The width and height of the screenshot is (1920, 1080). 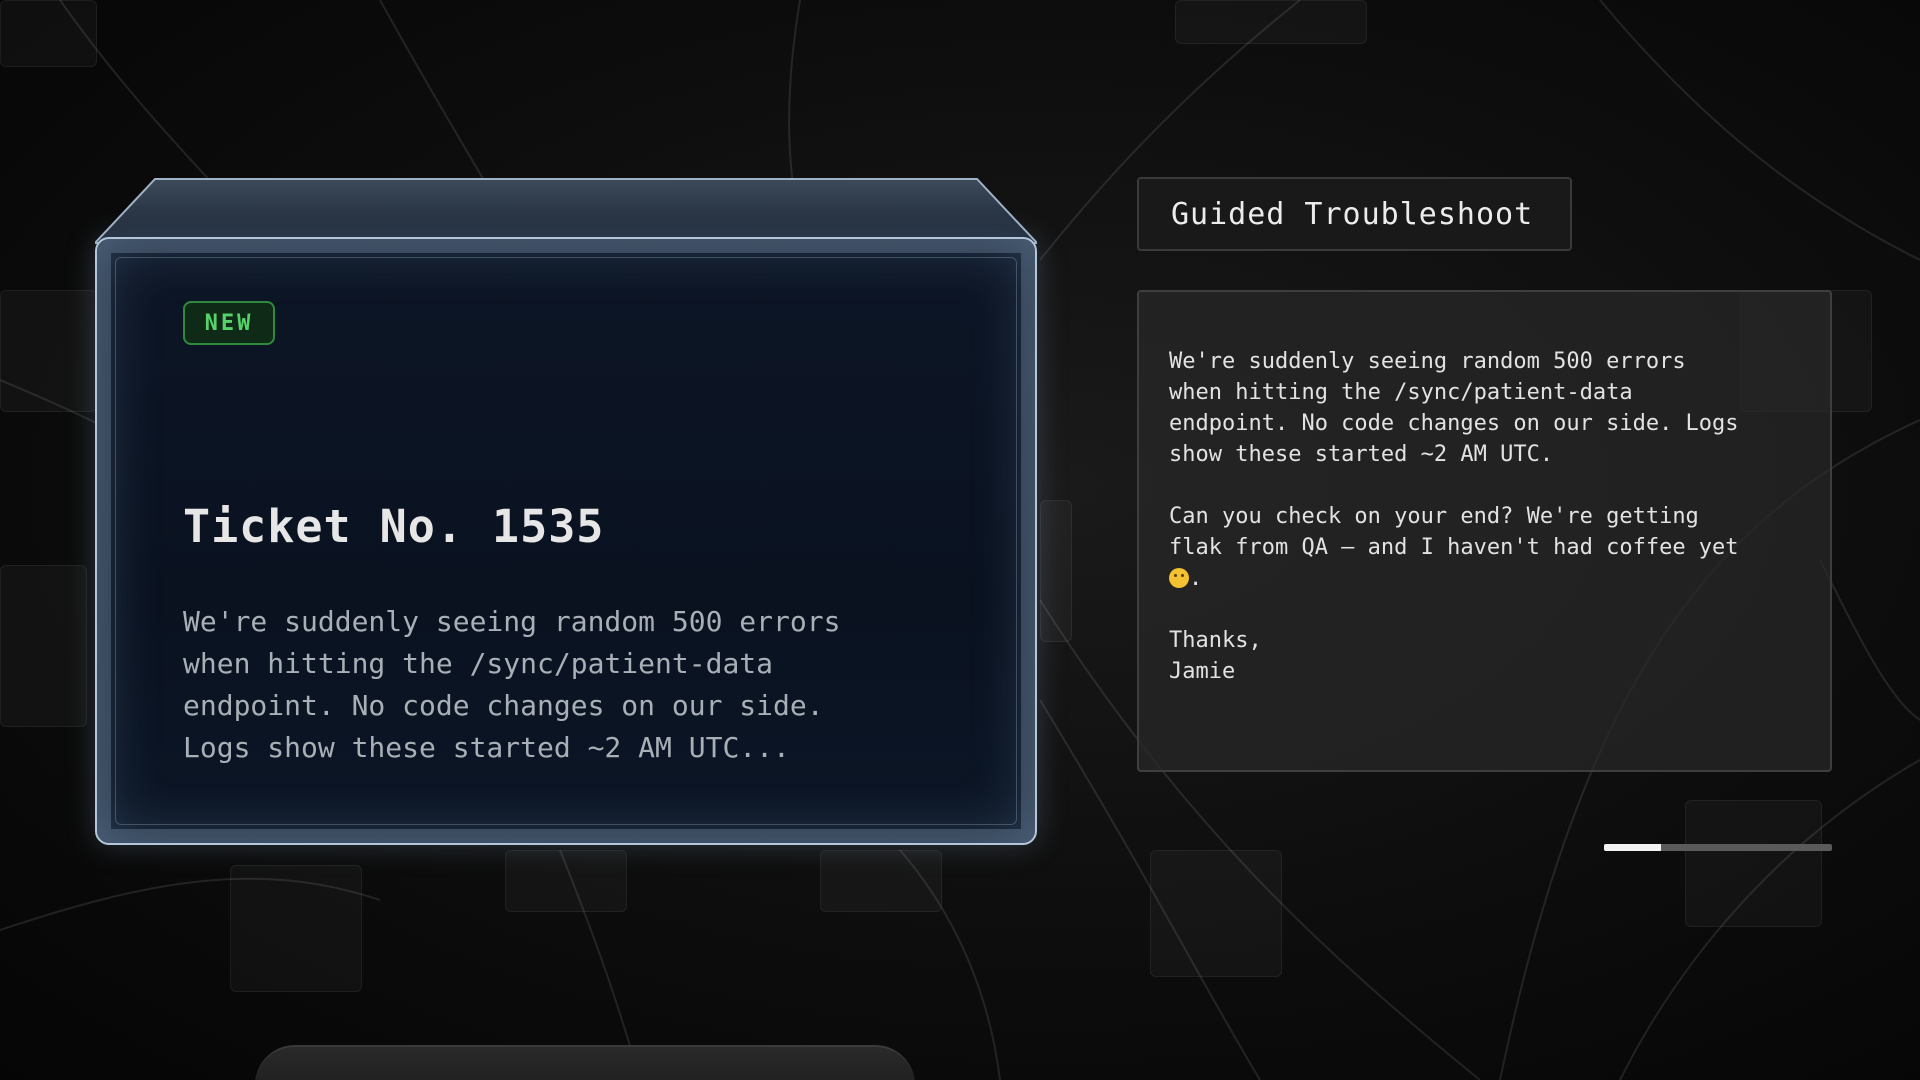 I want to click on guided-troubleshoot-button: Guided Troubleshoot, so click(x=1354, y=214).